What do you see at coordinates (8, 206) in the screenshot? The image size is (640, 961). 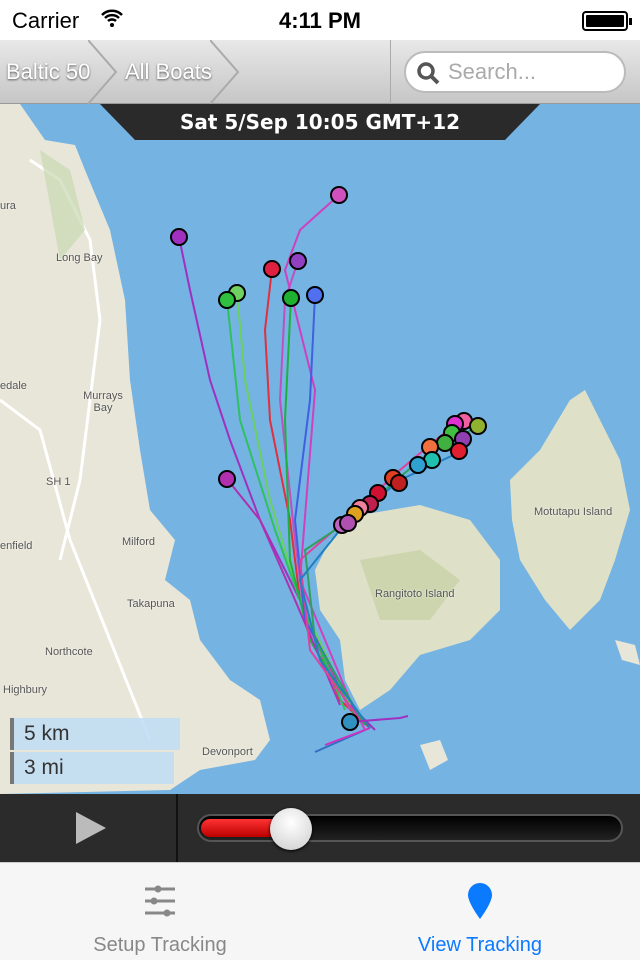 I see `map-label: ura` at bounding box center [8, 206].